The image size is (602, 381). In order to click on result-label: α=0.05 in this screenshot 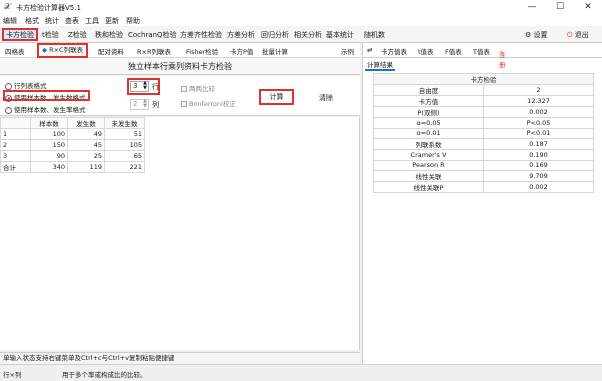, I will do `click(428, 123)`.